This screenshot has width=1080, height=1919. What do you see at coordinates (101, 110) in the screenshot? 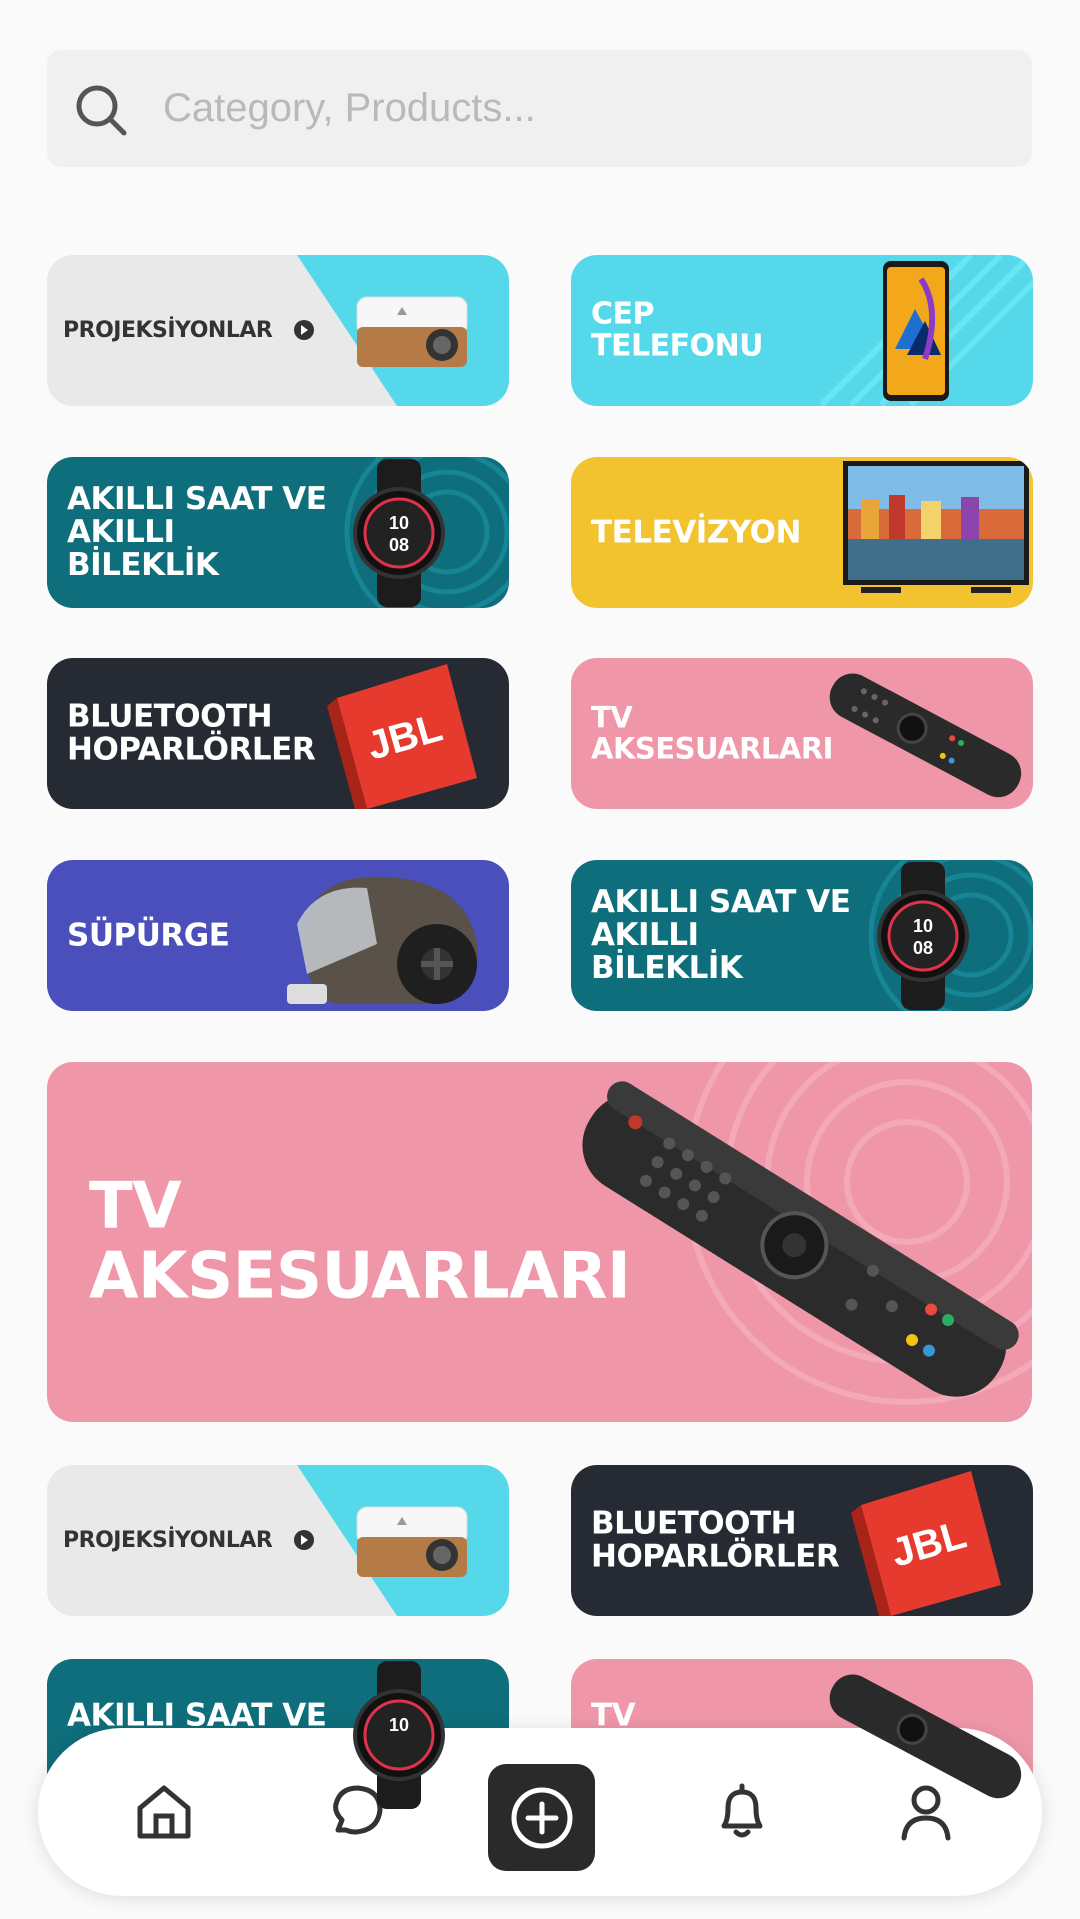
I see `search-icon` at bounding box center [101, 110].